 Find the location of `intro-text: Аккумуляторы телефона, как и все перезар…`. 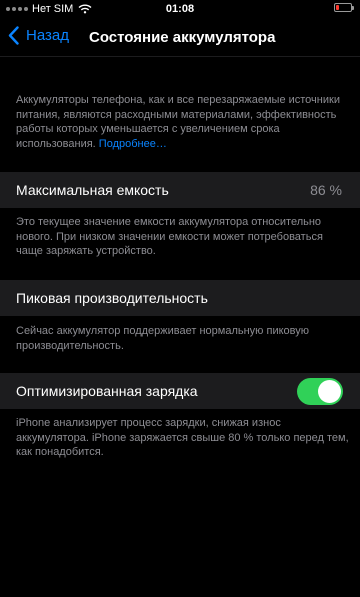

intro-text: Аккумуляторы телефона, как и все перезар… is located at coordinates (178, 122).